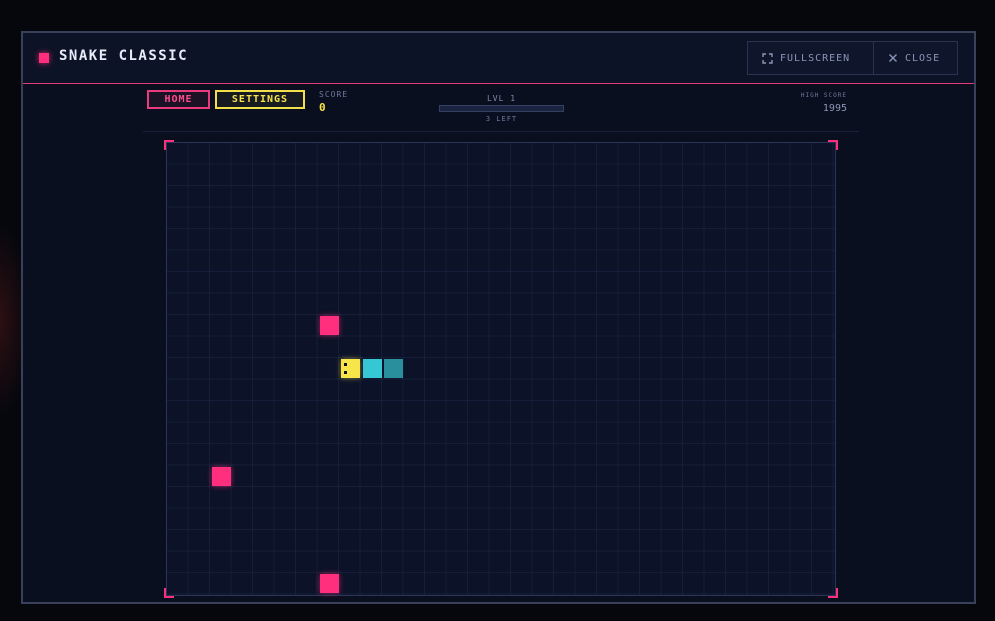  Describe the element at coordinates (815, 58) in the screenshot. I see `fullscreen-label: FULLSCREEN` at that location.